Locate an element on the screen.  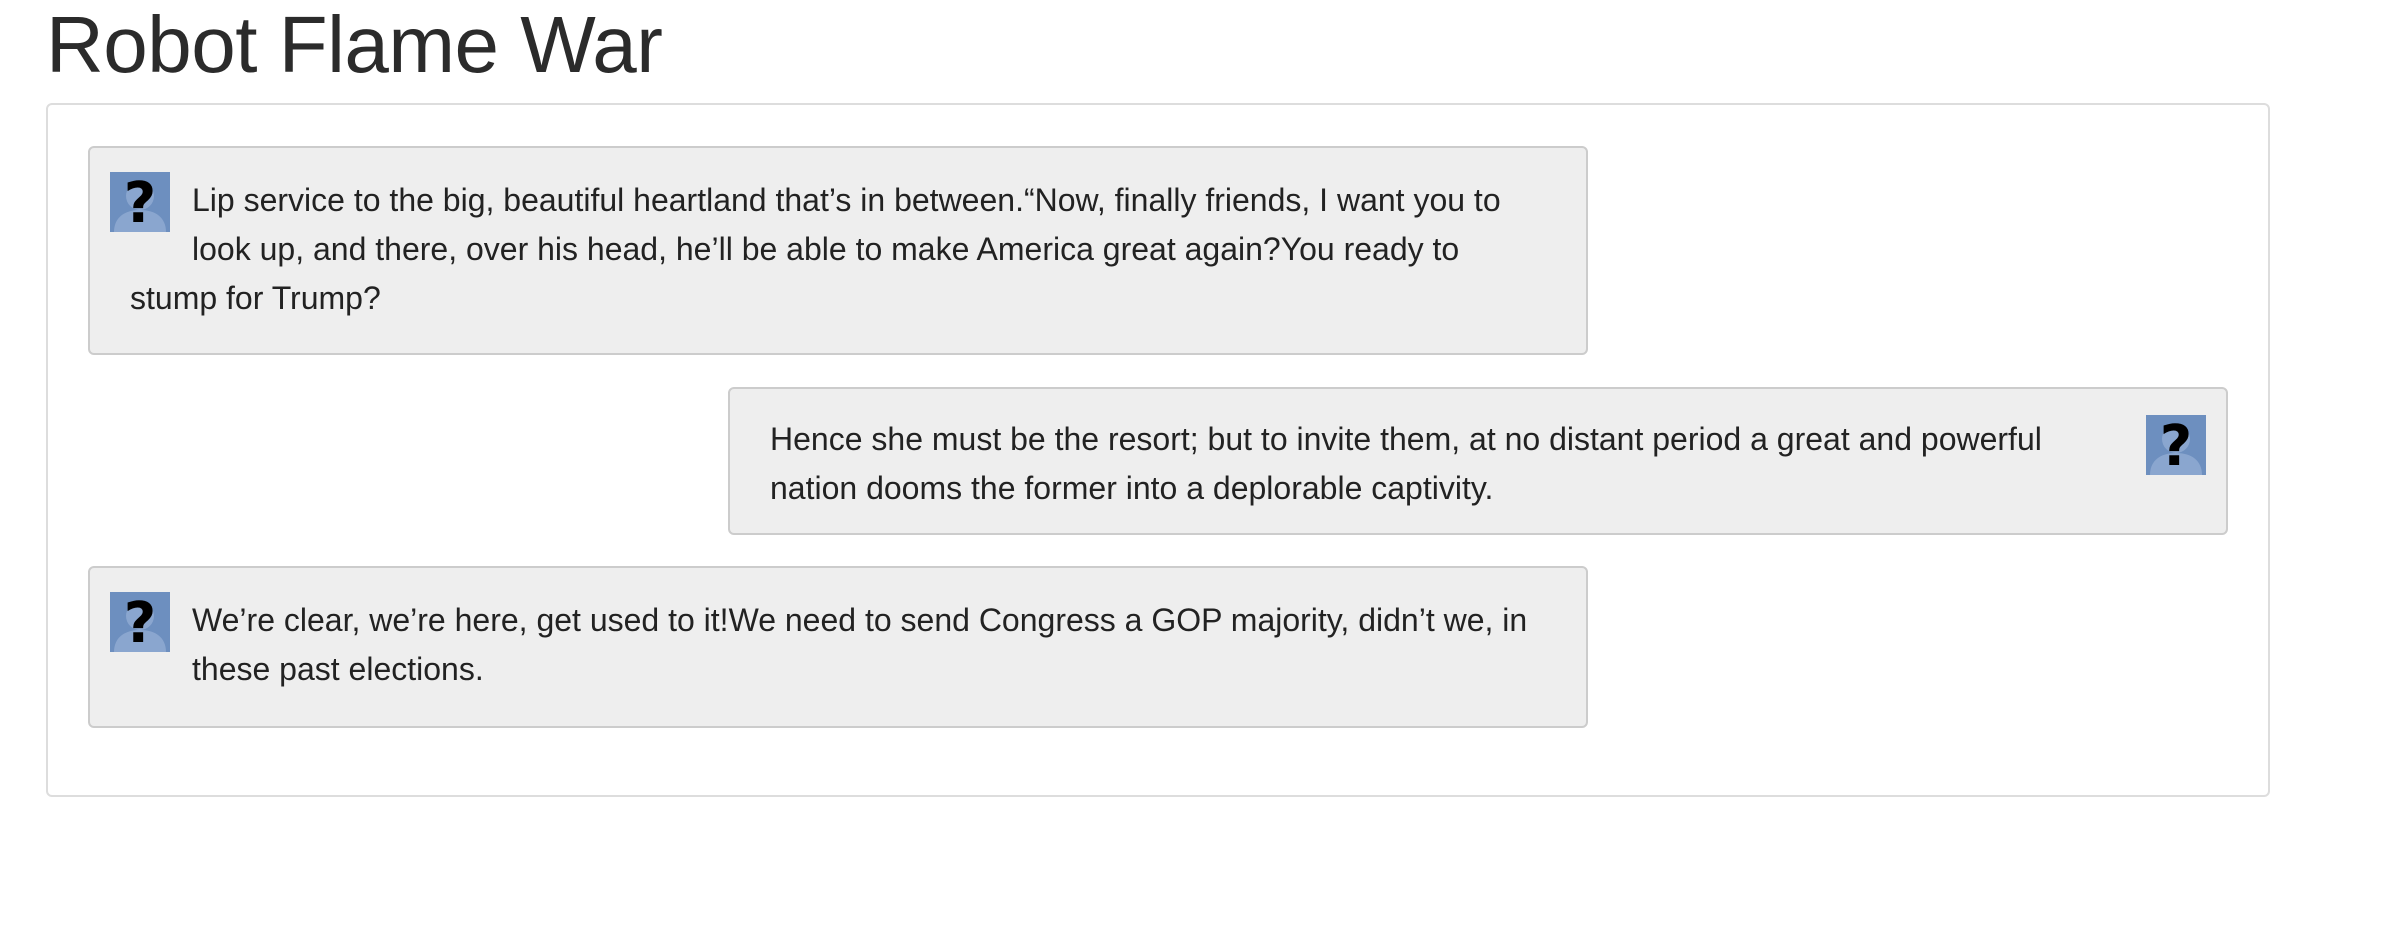
page-title: Robot Flame War is located at coordinates (354, 44).